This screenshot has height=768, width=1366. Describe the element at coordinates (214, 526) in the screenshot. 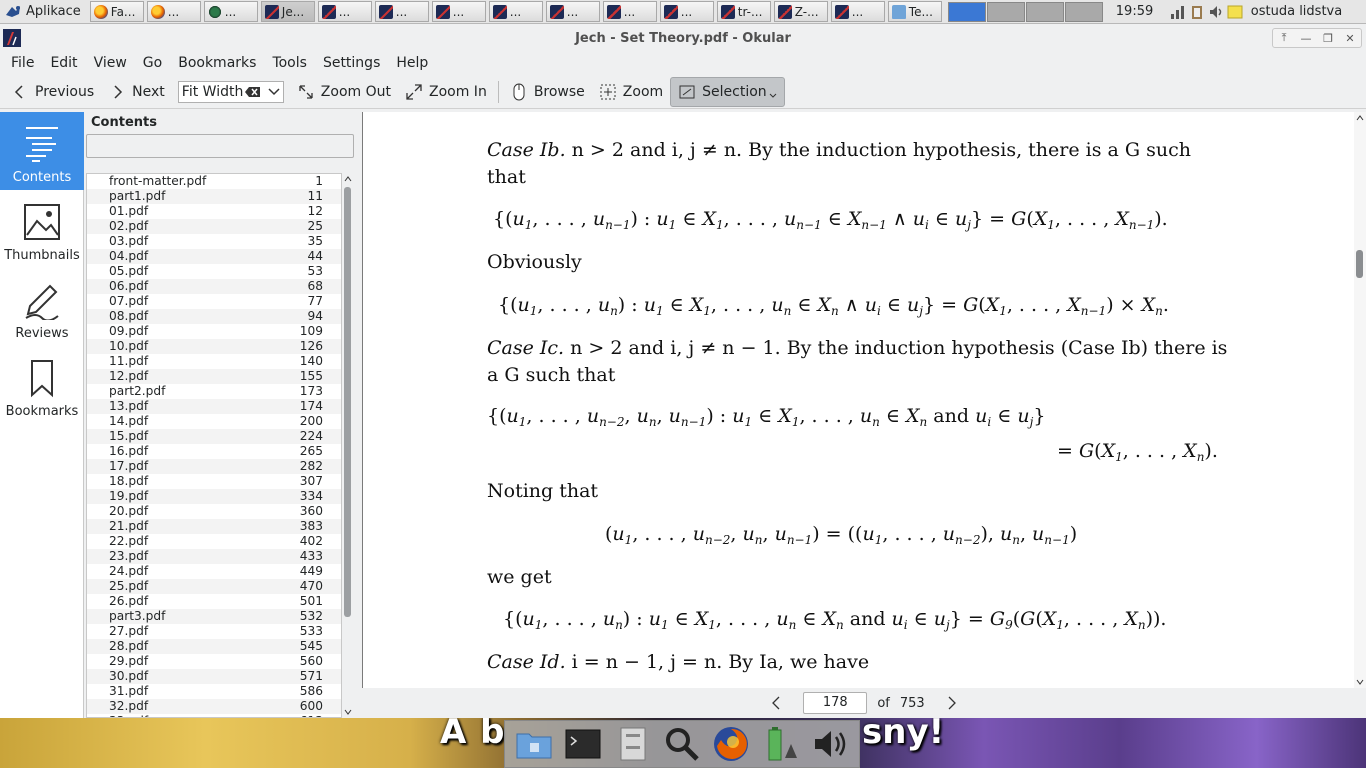

I see `toc-entry: 21.pdf 383` at that location.